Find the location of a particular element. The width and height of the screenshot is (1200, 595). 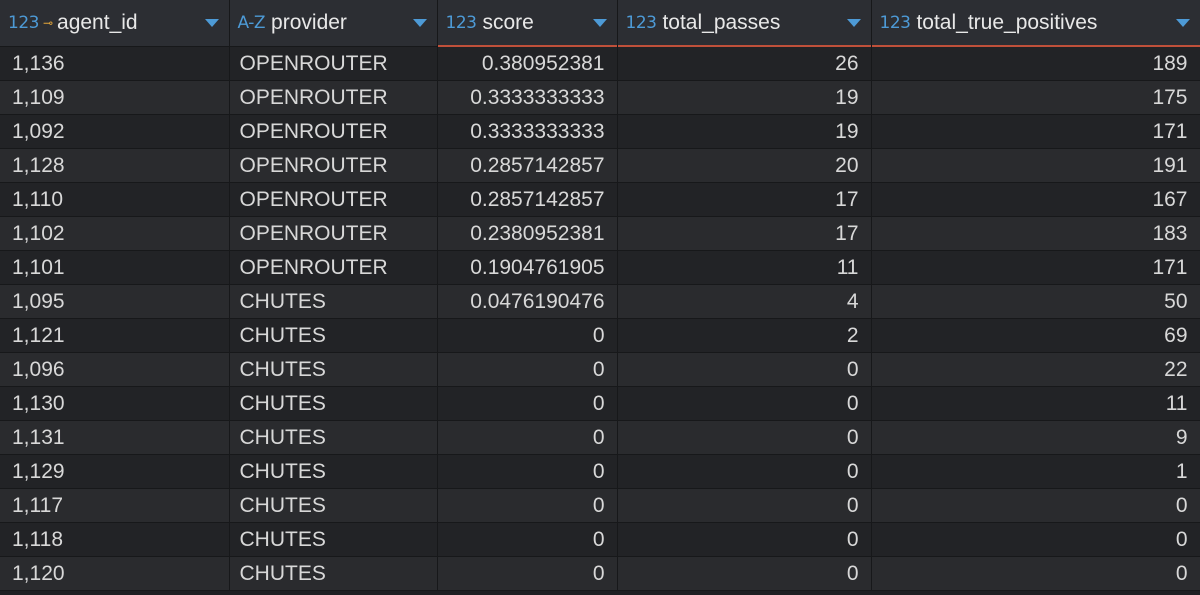

table-row: 1,110 OPENROUTER 0.2857142857 17 167 is located at coordinates (600, 199).